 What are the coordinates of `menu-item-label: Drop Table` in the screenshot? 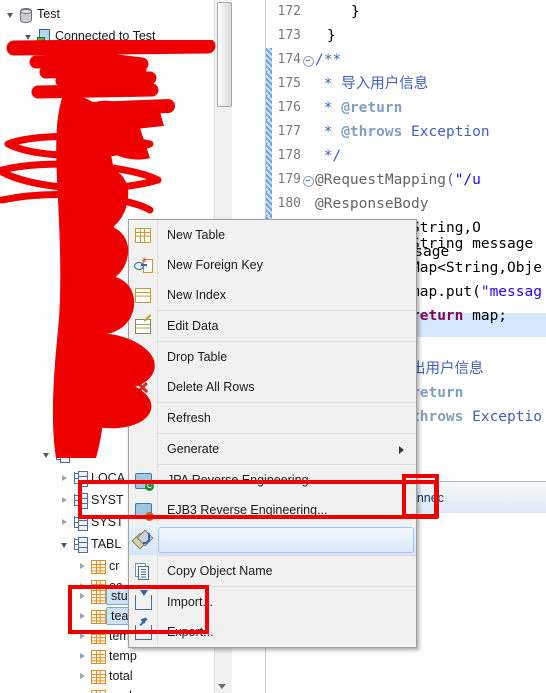 It's located at (197, 357).